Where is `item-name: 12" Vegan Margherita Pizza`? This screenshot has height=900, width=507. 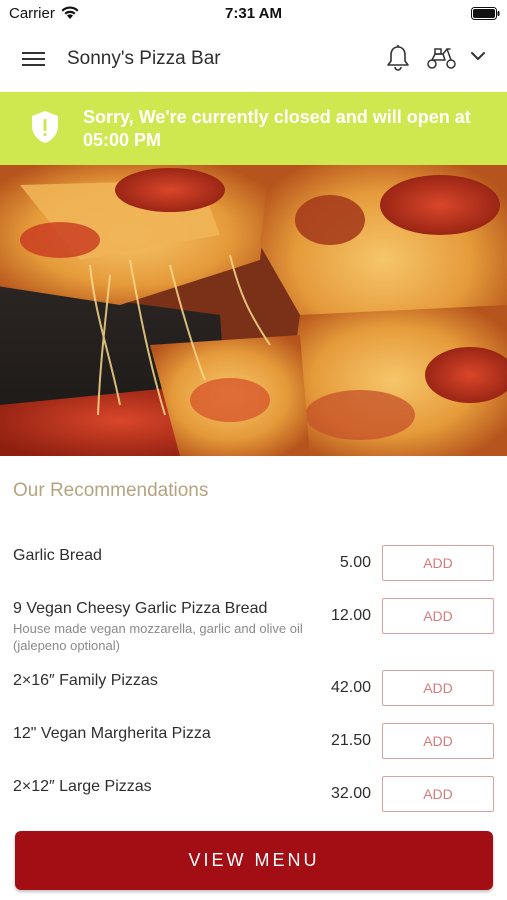 item-name: 12" Vegan Margherita Pizza is located at coordinates (112, 733).